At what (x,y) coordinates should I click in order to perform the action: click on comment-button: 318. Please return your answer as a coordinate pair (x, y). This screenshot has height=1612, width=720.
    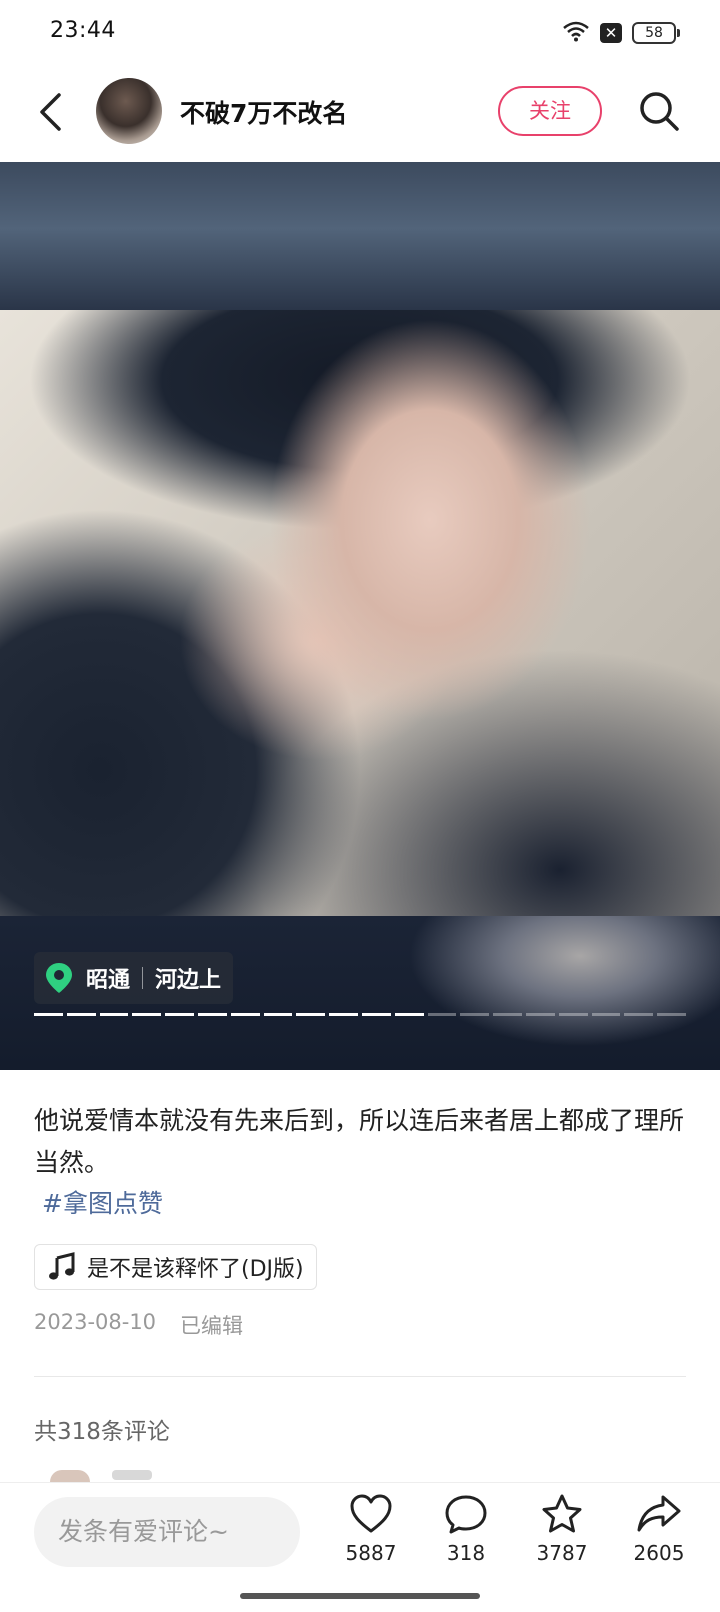
    Looking at the image, I should click on (466, 1536).